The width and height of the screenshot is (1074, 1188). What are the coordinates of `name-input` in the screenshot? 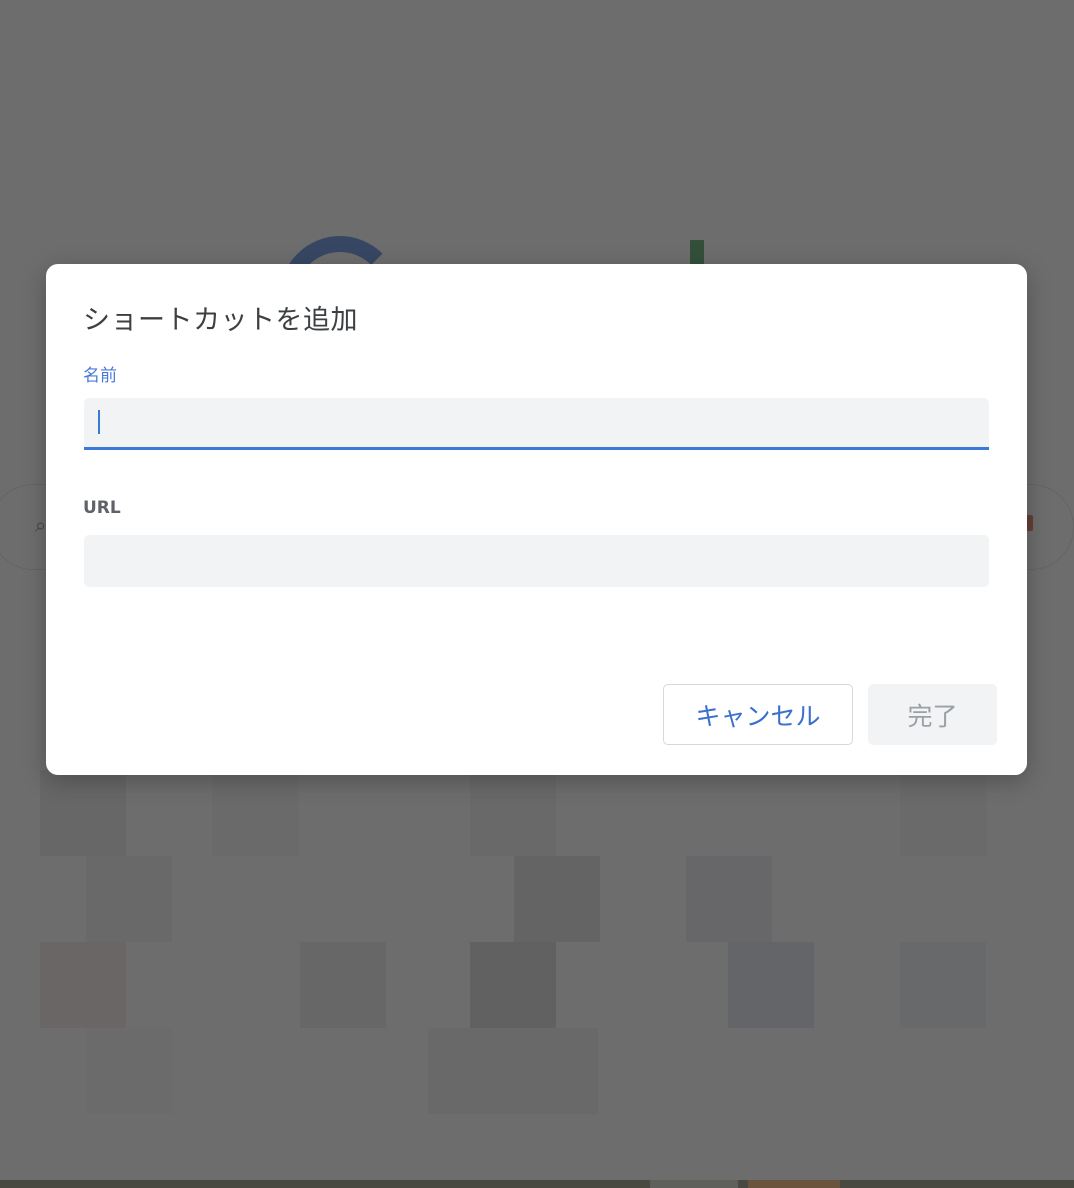 It's located at (536, 422).